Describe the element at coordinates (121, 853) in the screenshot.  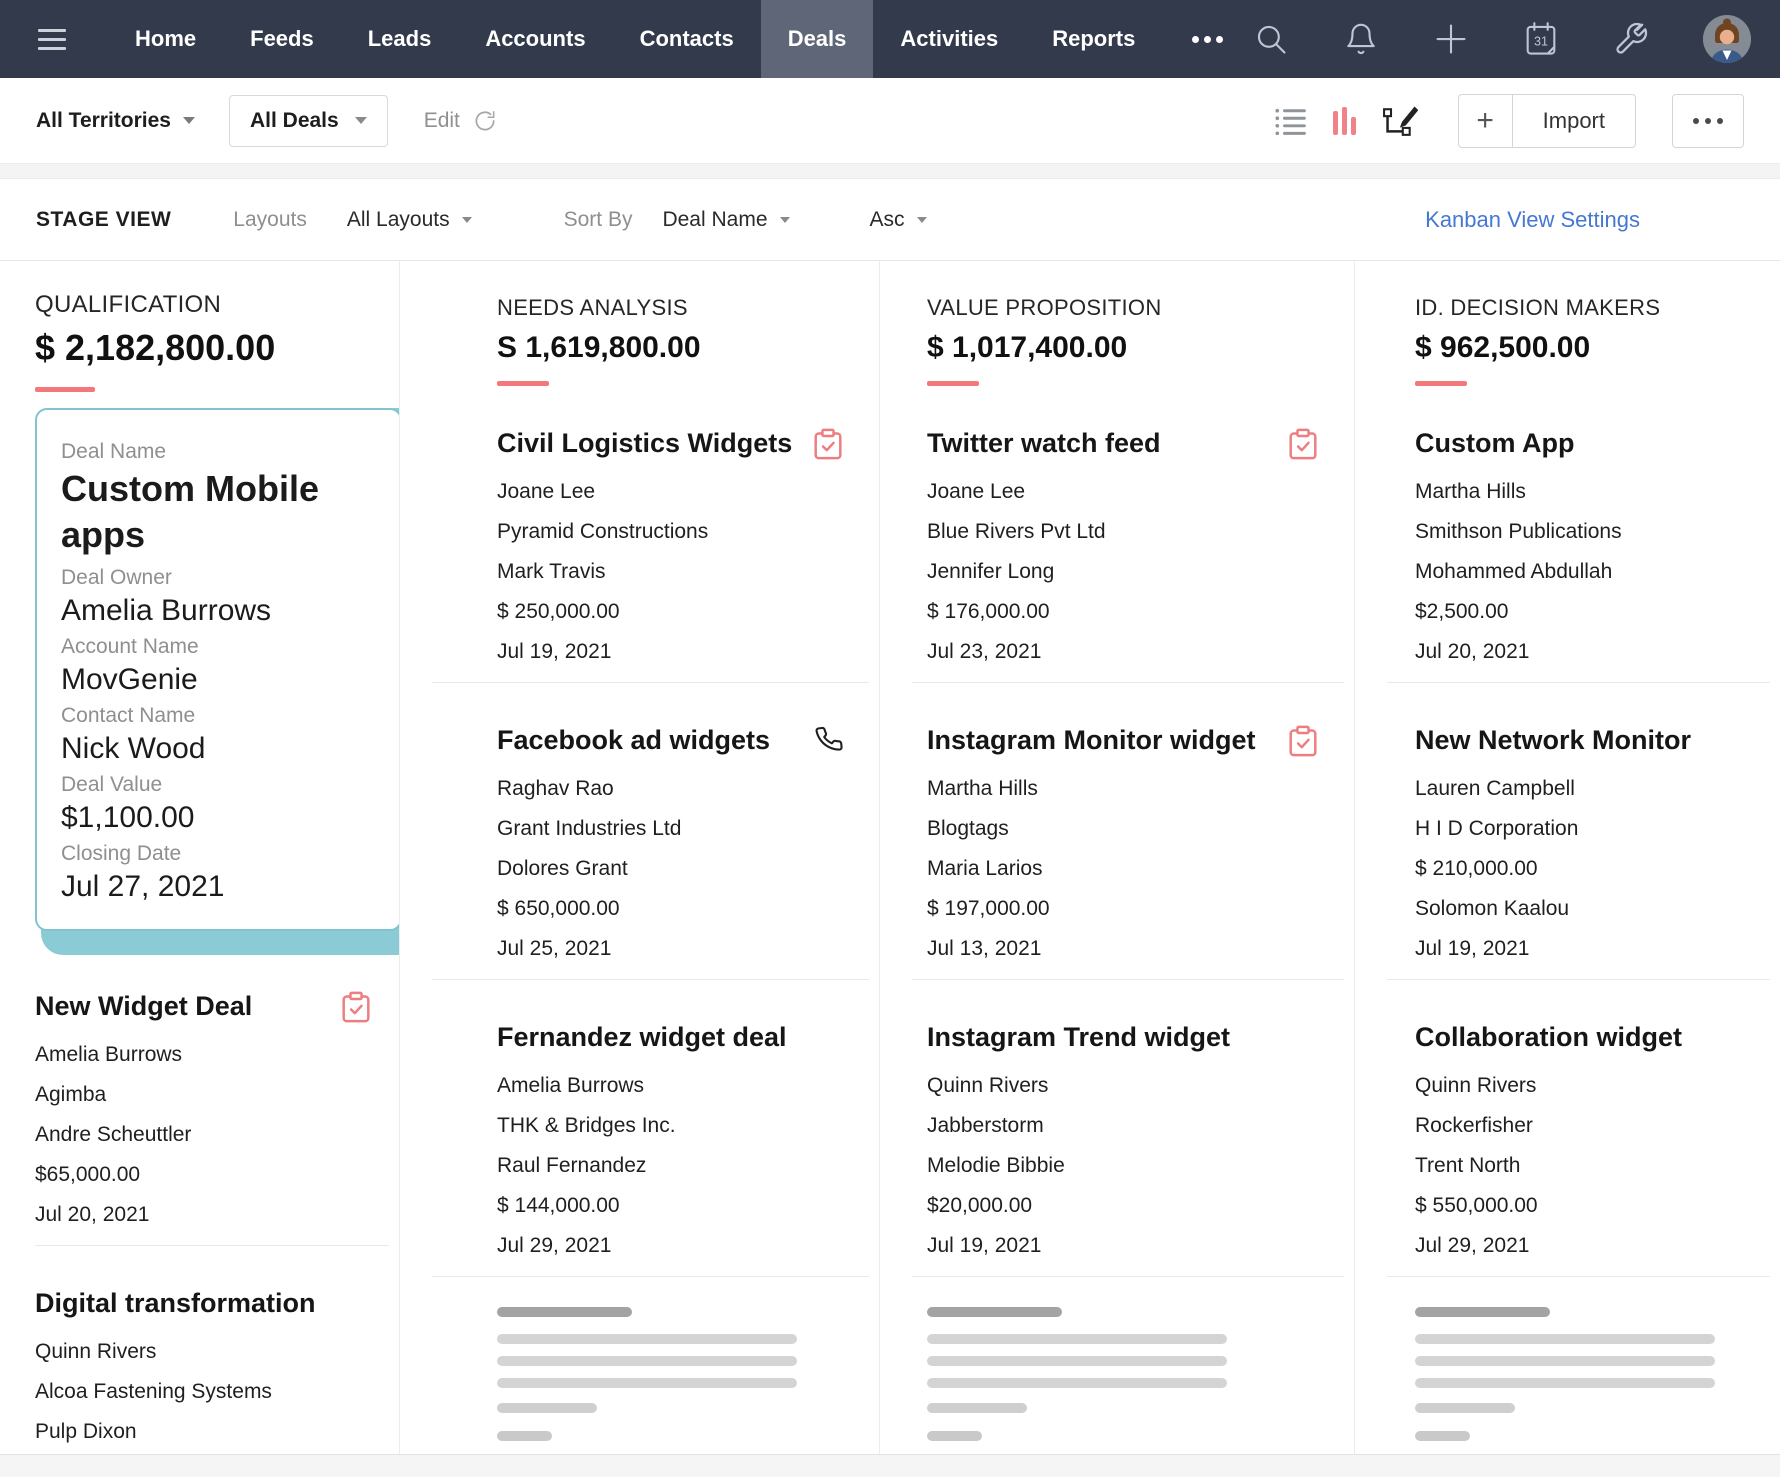
I see `deal-field-label: Closing Date` at that location.